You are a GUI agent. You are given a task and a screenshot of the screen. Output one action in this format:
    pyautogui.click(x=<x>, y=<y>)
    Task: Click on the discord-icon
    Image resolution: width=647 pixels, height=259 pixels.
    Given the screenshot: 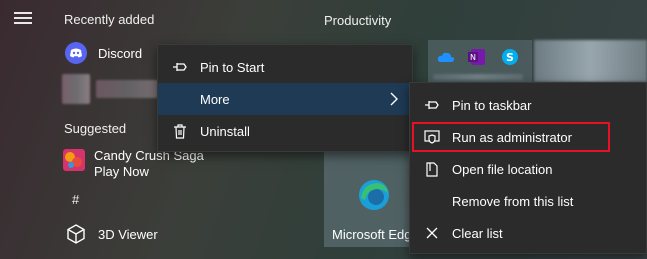 What is the action you would take?
    pyautogui.click(x=76, y=53)
    